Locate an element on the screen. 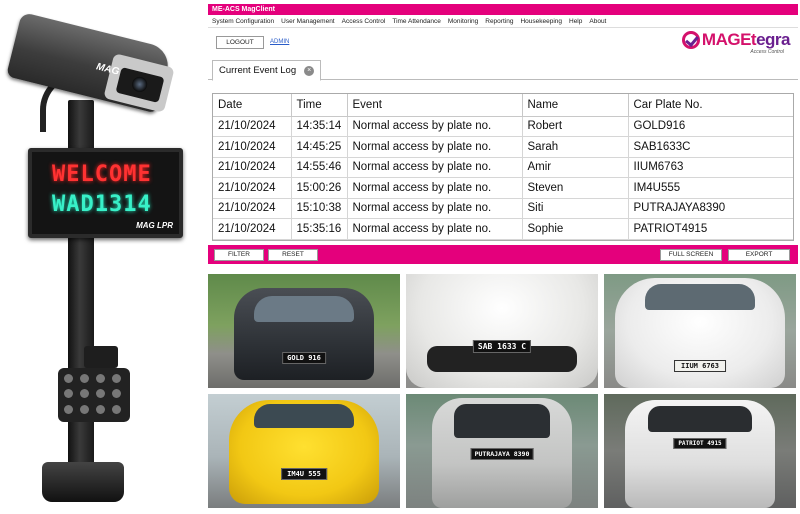  action-bar: FILTER RESET FULL SCREEN EXPORT is located at coordinates (503, 254).